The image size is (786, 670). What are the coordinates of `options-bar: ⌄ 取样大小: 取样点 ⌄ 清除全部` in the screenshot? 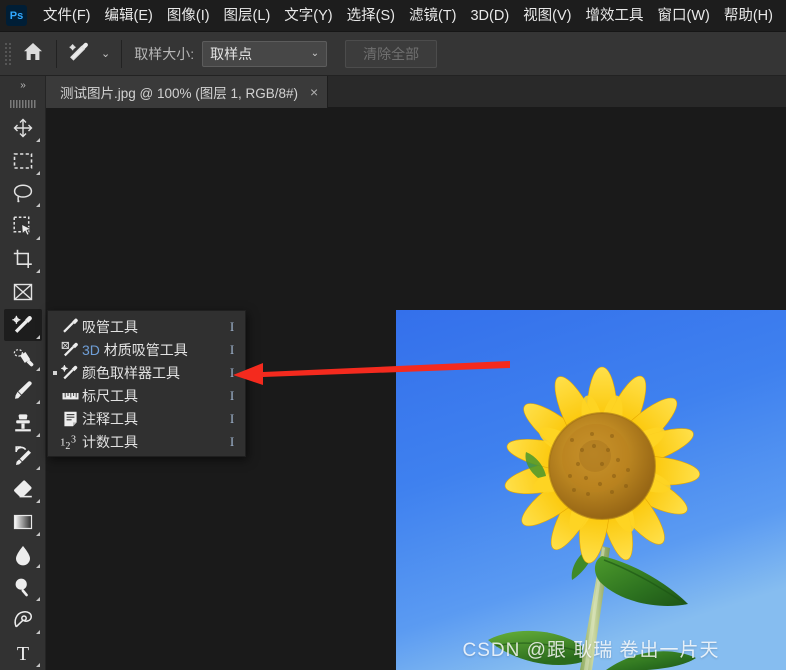 It's located at (393, 54).